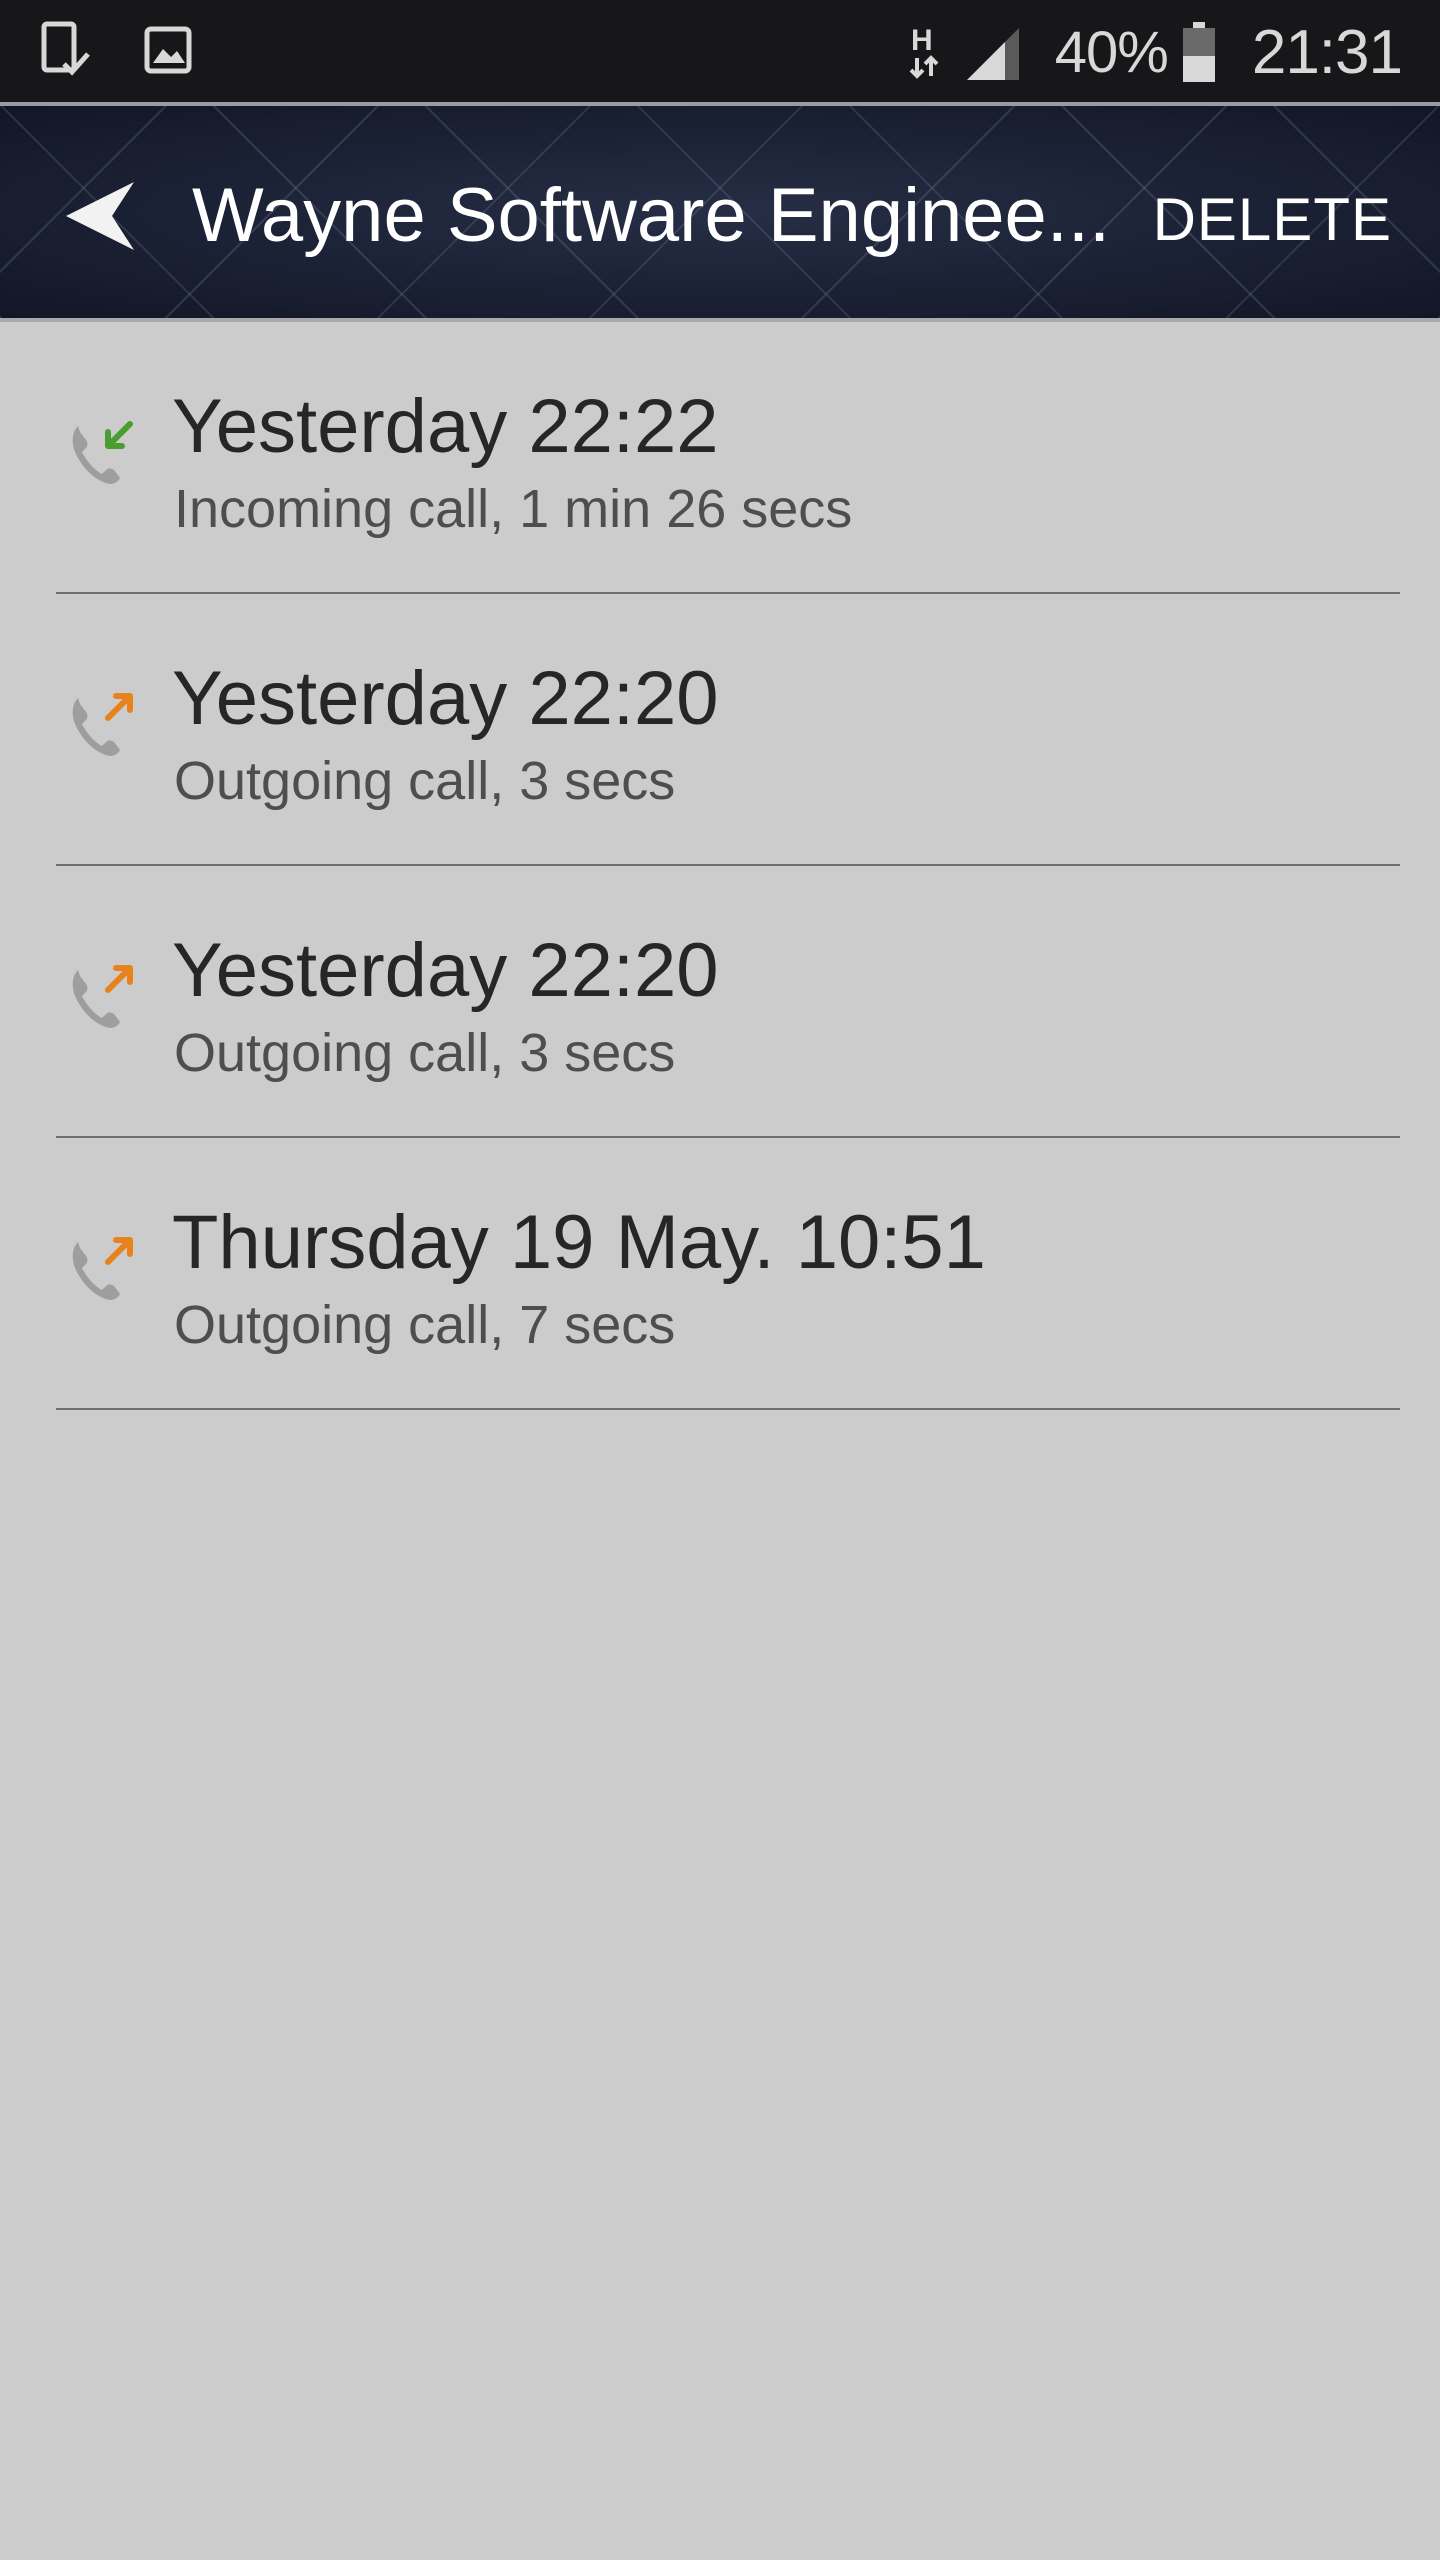 The width and height of the screenshot is (1440, 2560). What do you see at coordinates (117, 50) in the screenshot?
I see `status-bar-notifications` at bounding box center [117, 50].